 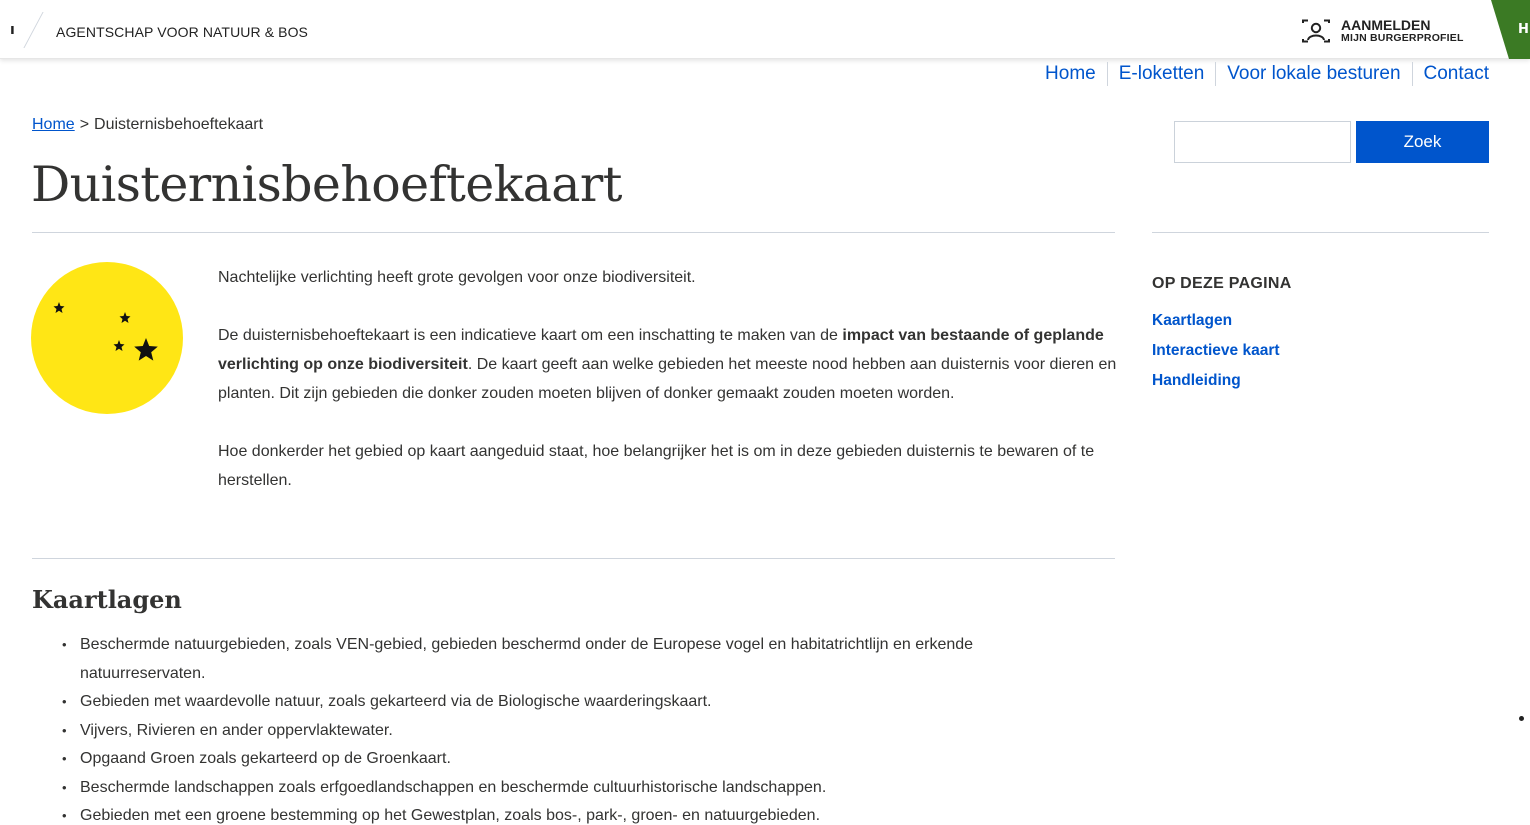 What do you see at coordinates (1402, 38) in the screenshot?
I see `login-sublabel: MIJN BURGERPROFIEL` at bounding box center [1402, 38].